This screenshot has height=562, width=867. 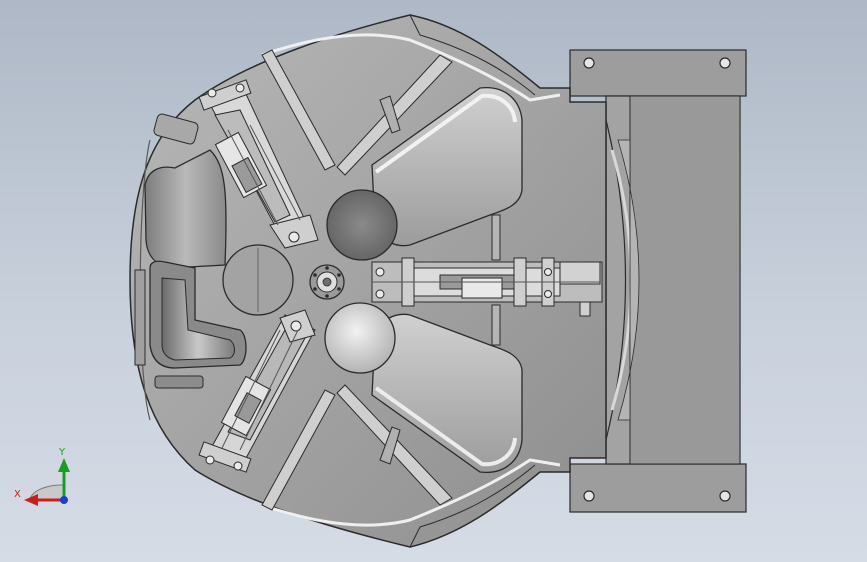 What do you see at coordinates (62, 452) in the screenshot?
I see `y-axis-label: Y` at bounding box center [62, 452].